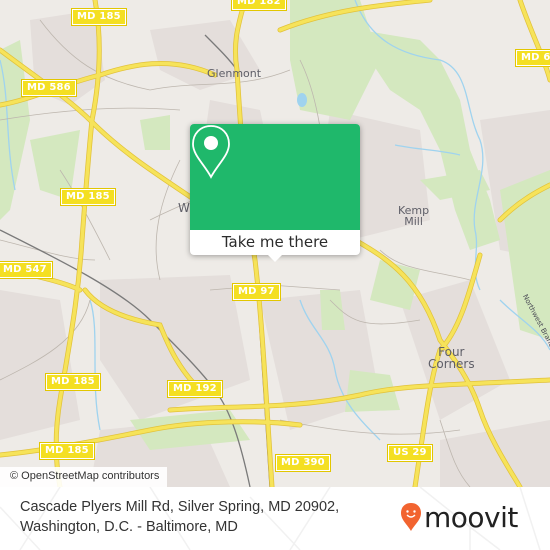 The image size is (550, 550). What do you see at coordinates (256, 292) in the screenshot?
I see `road-shield-md-97: MD 97` at bounding box center [256, 292].